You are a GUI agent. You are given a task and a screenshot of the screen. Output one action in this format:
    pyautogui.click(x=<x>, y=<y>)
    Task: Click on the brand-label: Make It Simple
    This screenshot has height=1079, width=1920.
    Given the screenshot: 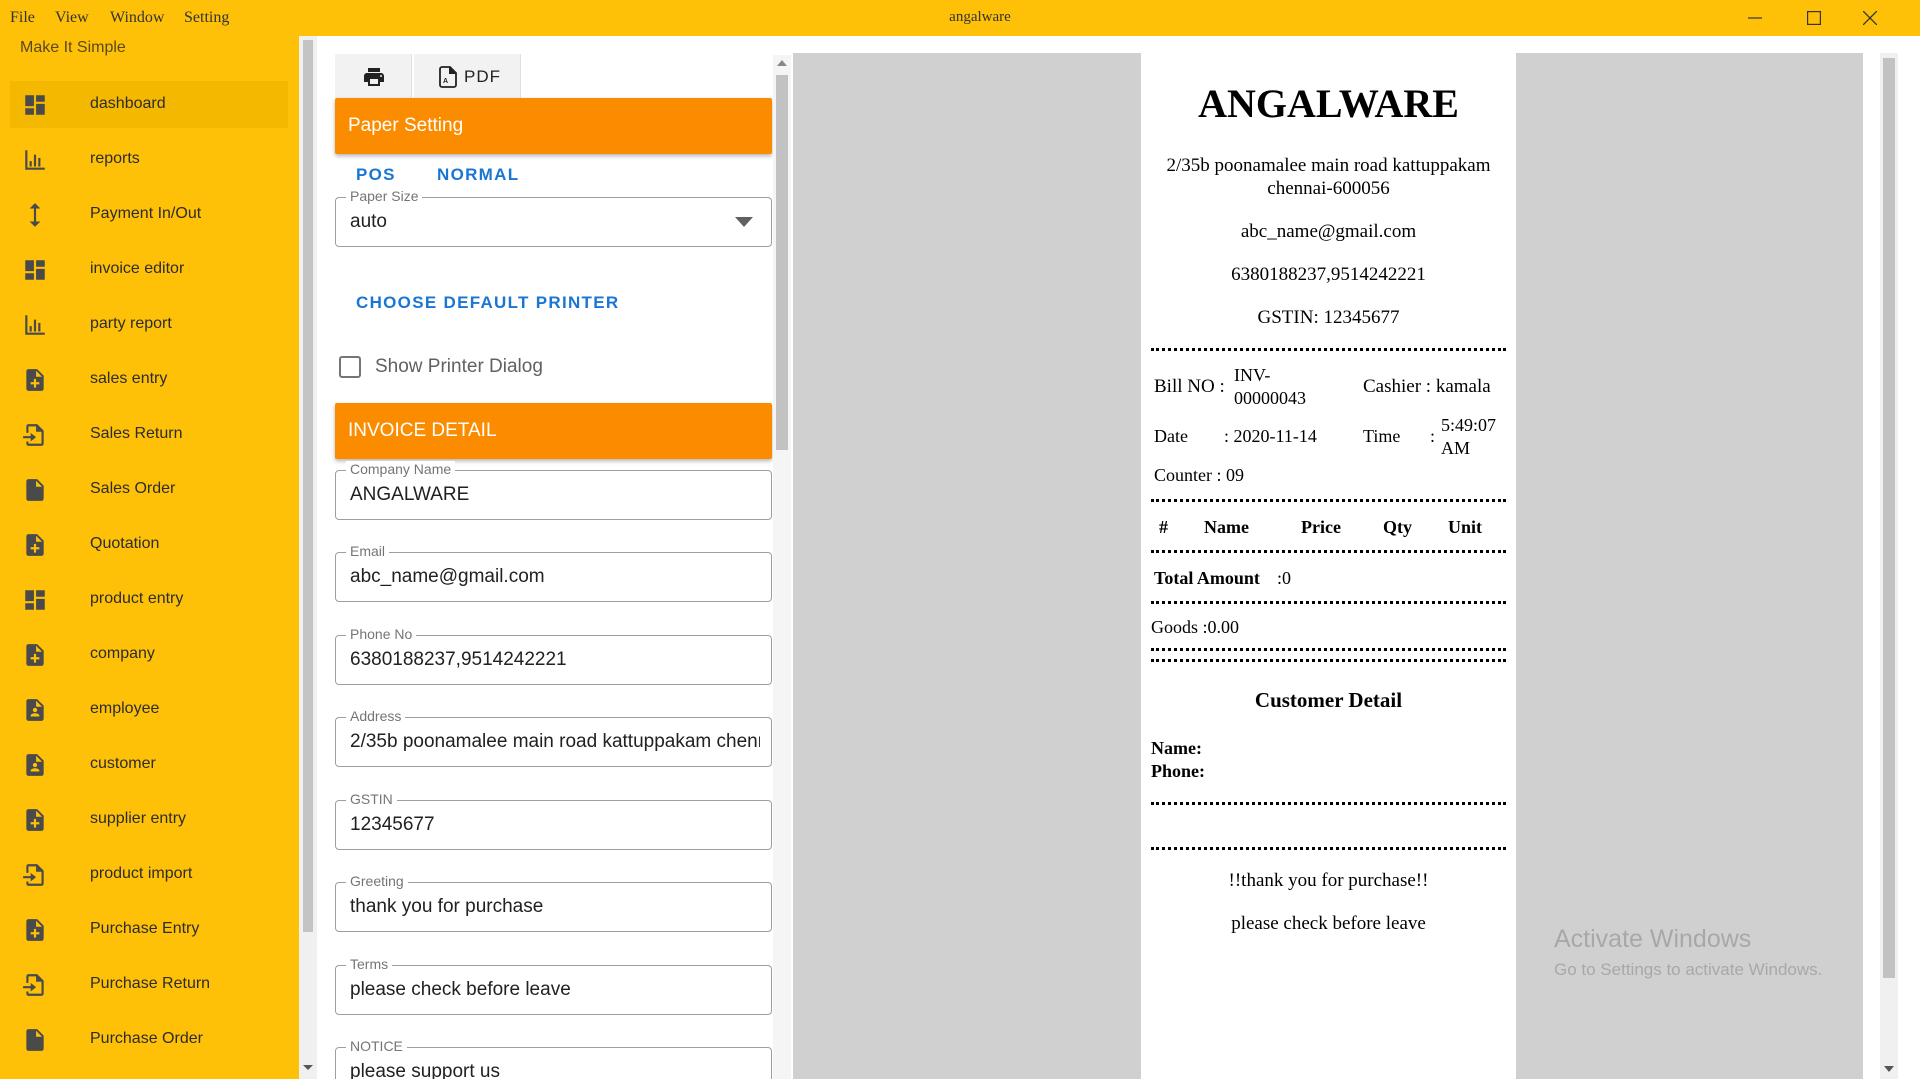 What is the action you would take?
    pyautogui.click(x=73, y=47)
    